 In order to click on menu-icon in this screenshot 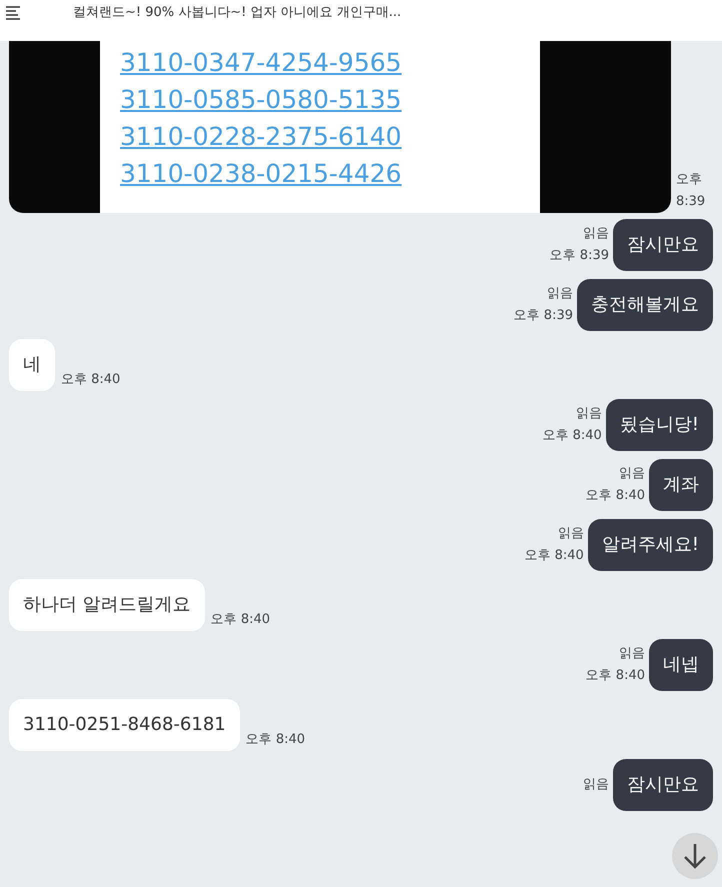, I will do `click(13, 13)`.